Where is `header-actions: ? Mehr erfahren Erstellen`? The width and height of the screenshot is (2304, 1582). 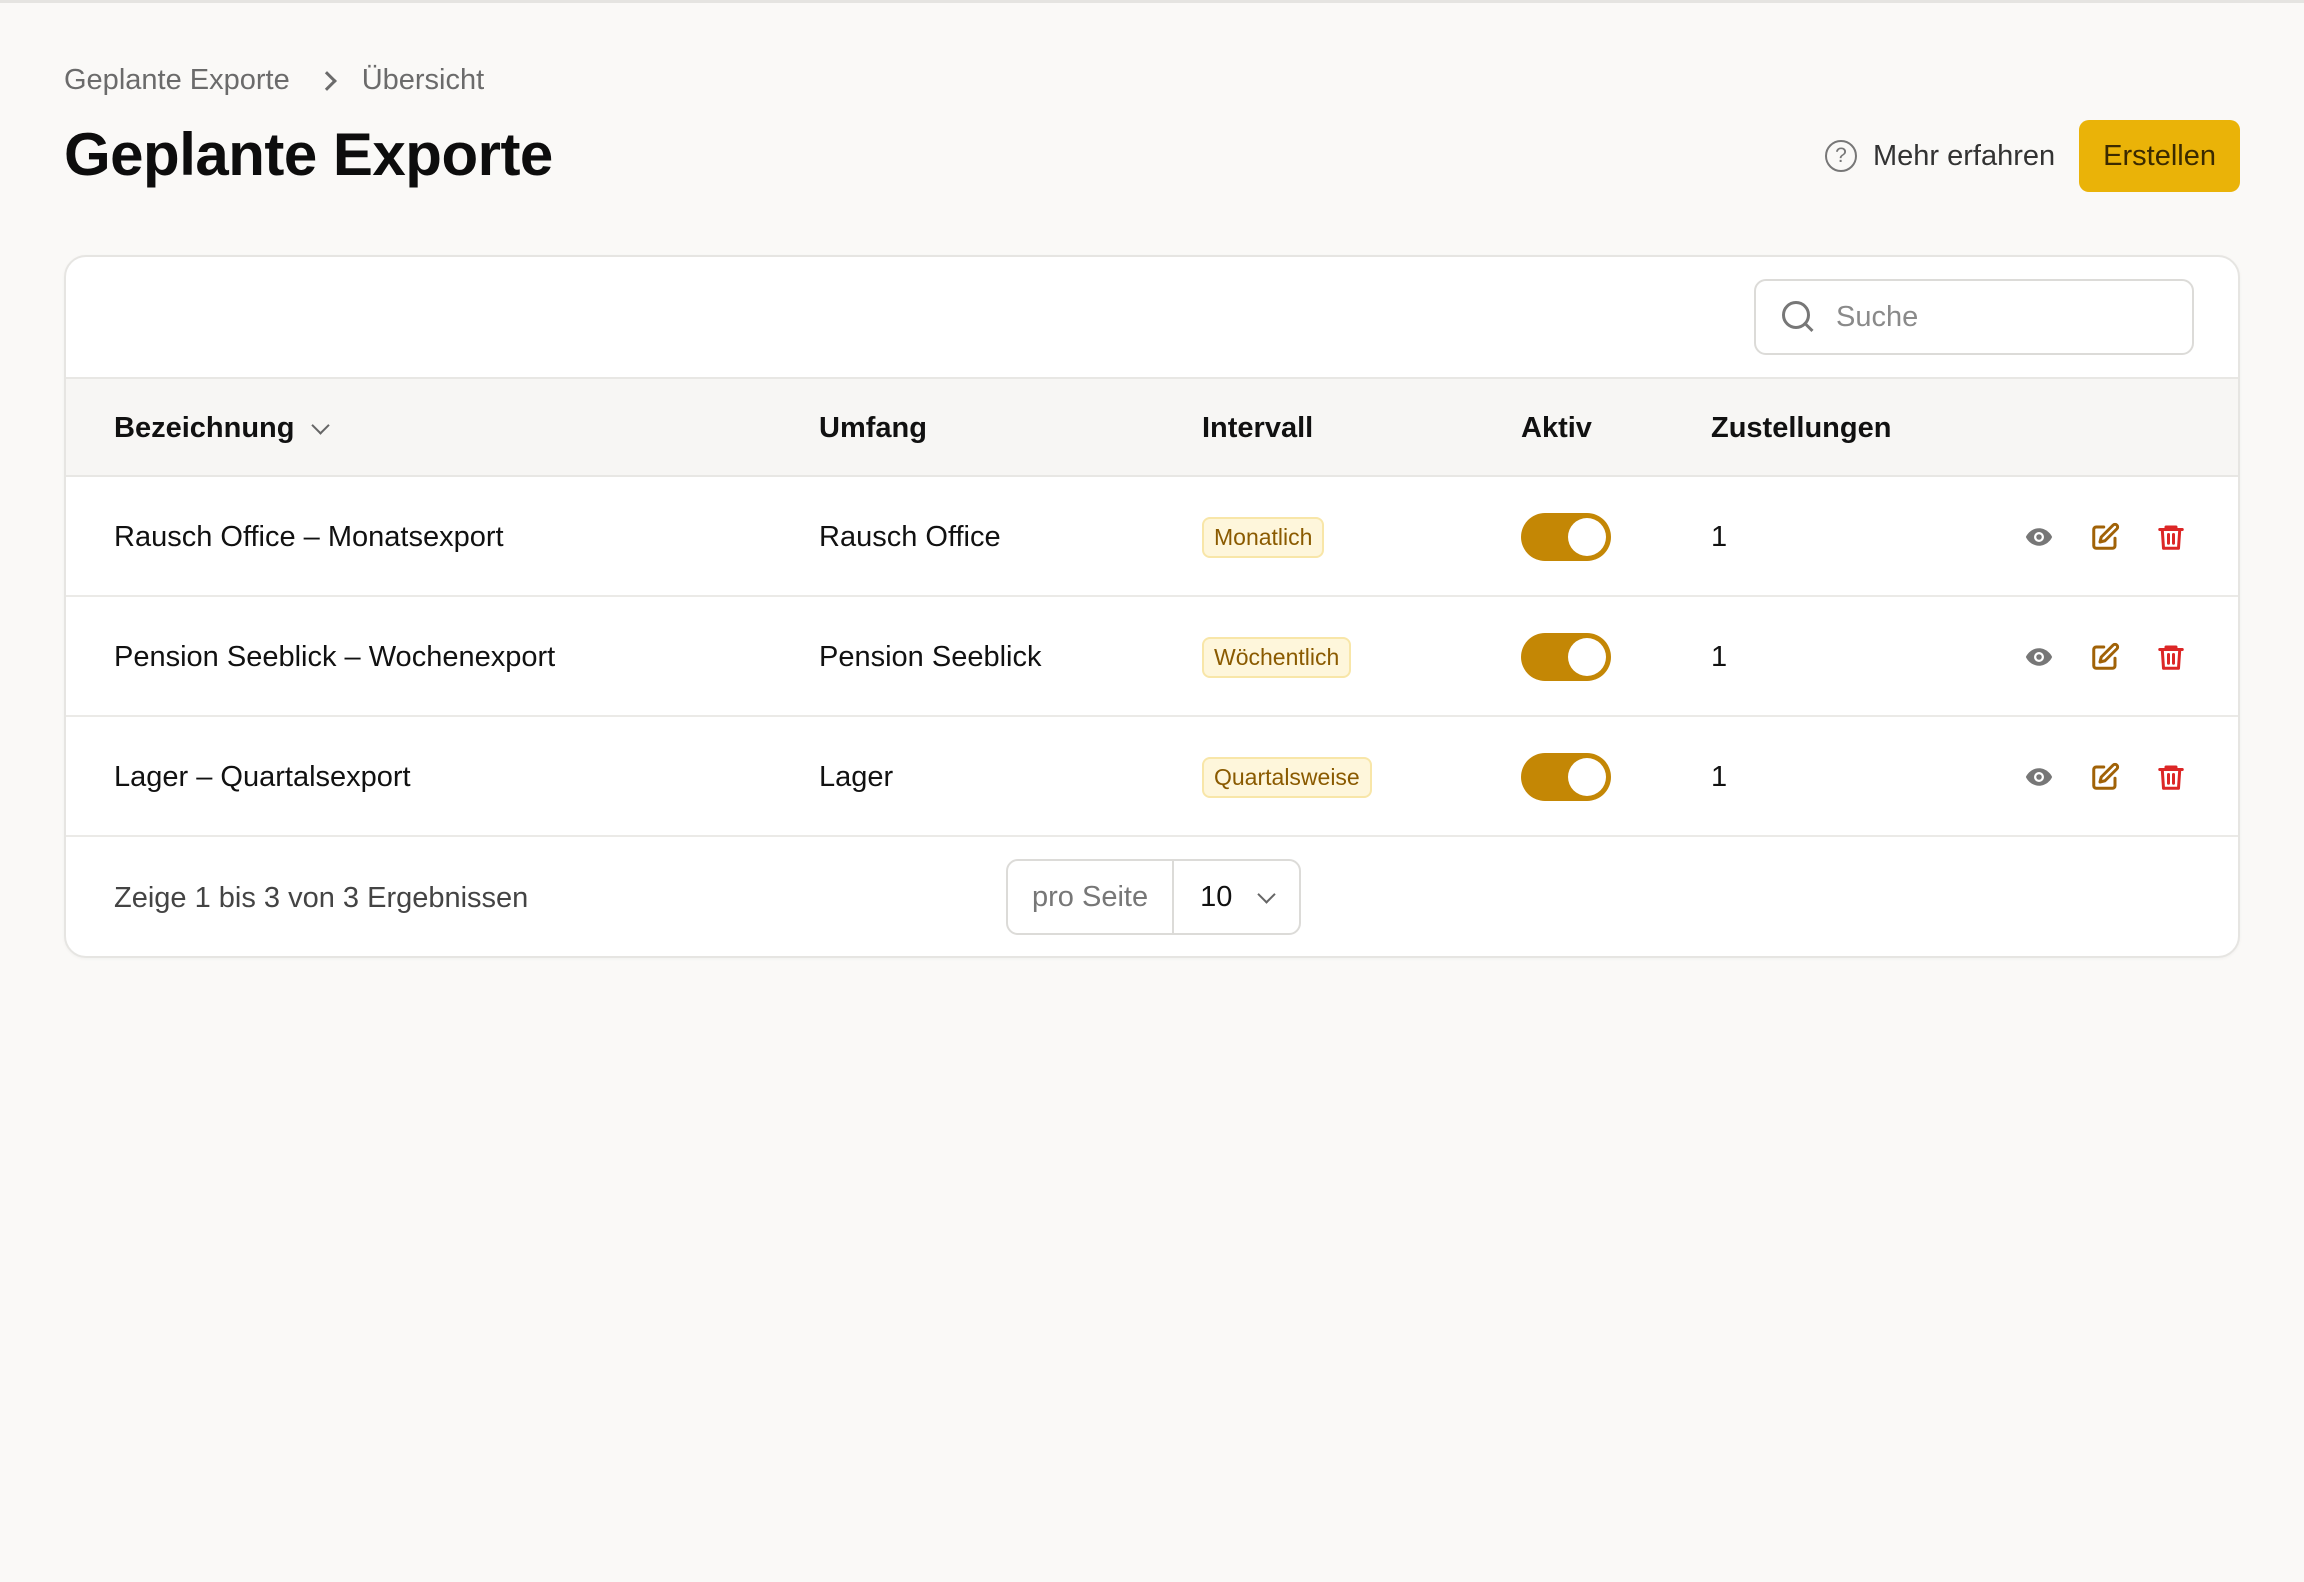 header-actions: ? Mehr erfahren Erstellen is located at coordinates (2032, 156).